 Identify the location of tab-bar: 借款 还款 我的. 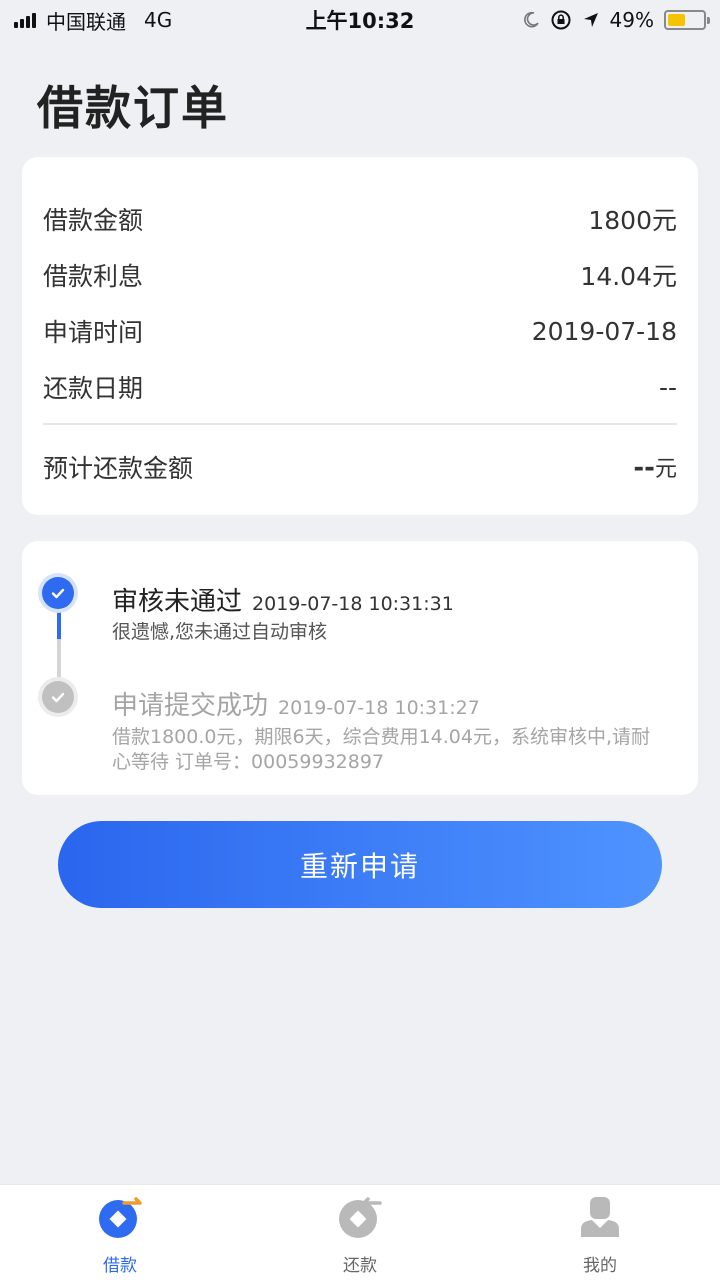
(360, 1232).